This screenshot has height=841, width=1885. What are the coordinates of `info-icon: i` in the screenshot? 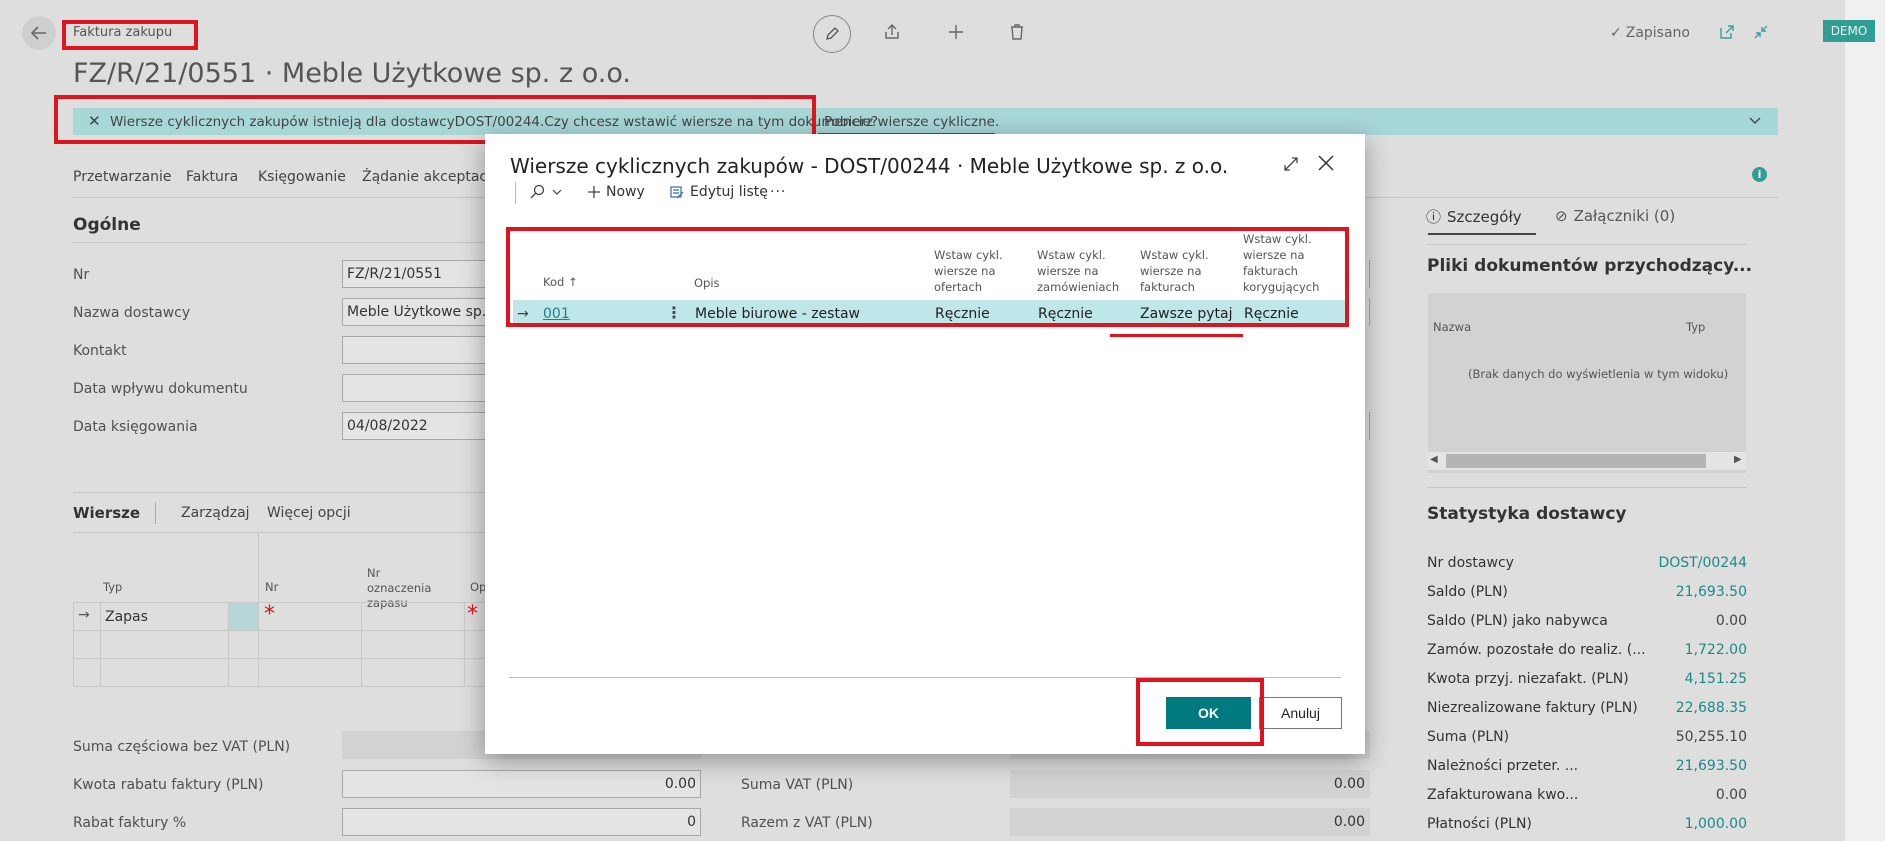 It's located at (1759, 174).